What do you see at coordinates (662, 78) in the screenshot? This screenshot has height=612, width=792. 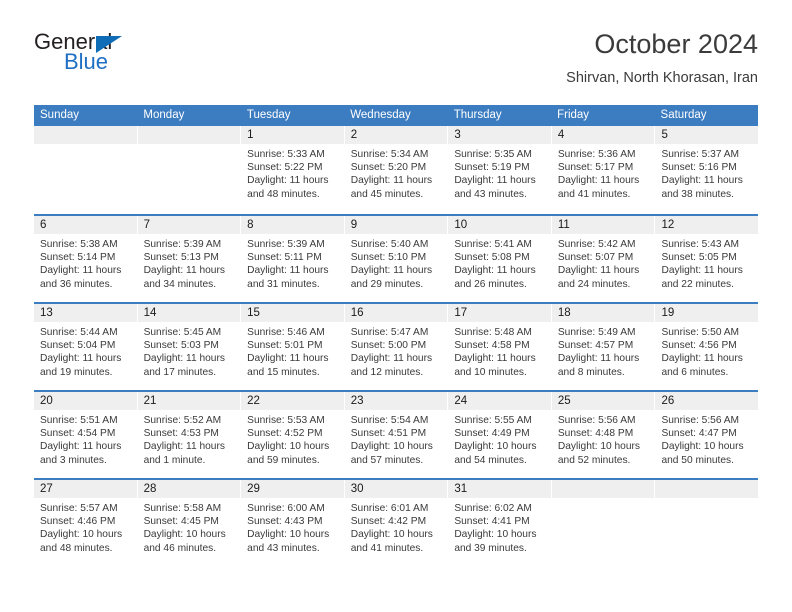 I see `page-subtitle: Shirvan, North Khorasan, Iran` at bounding box center [662, 78].